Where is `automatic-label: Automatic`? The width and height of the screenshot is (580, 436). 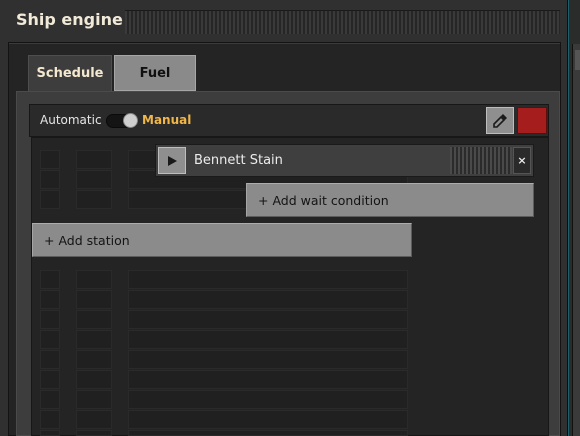
automatic-label: Automatic is located at coordinates (71, 120).